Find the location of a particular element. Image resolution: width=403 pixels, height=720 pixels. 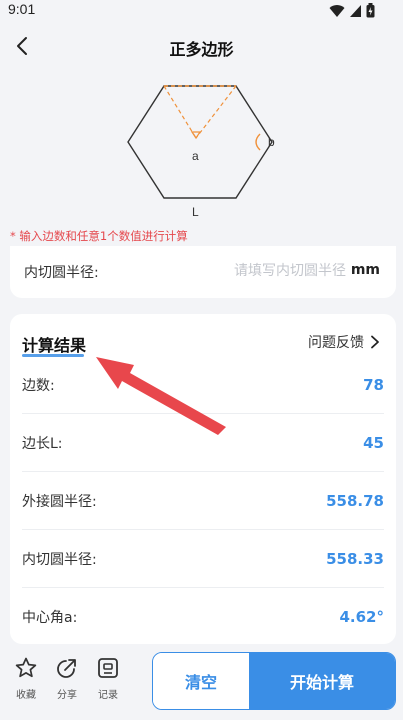

polygon-diagram: a b L is located at coordinates (201, 152).